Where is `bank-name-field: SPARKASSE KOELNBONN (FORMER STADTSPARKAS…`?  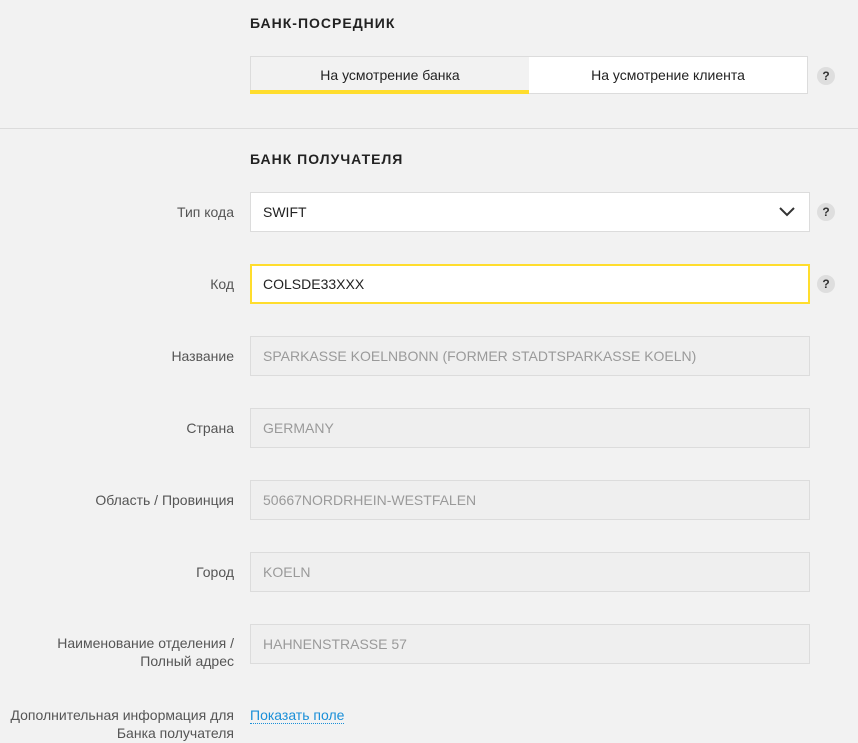
bank-name-field: SPARKASSE KOELNBONN (FORMER STADTSPARKAS… is located at coordinates (530, 356).